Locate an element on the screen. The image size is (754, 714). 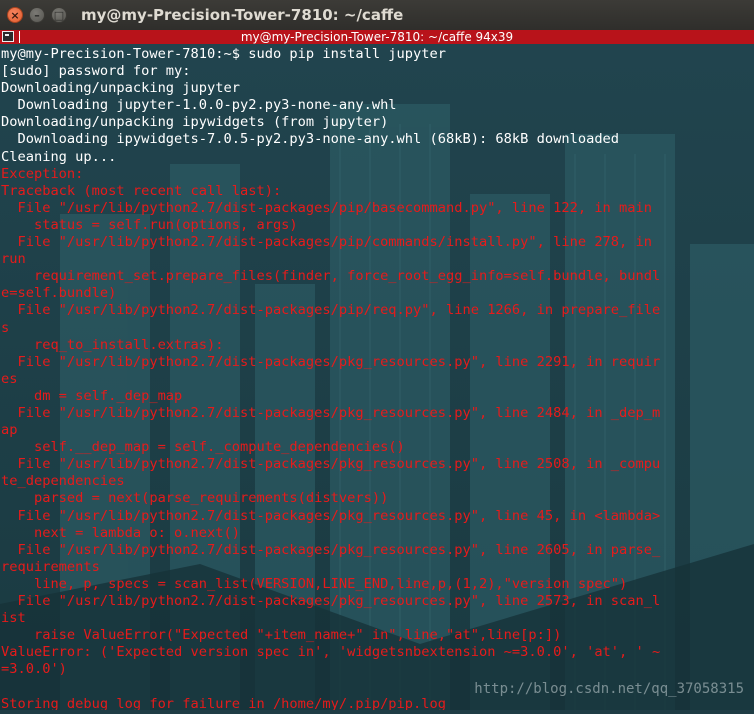
terminal-line: status = self.run(options, args) is located at coordinates (149, 224).